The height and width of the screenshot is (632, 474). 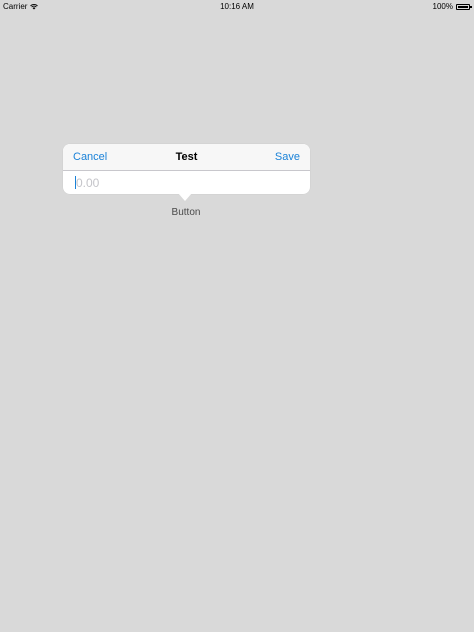 I want to click on battery-percent: 100%, so click(x=442, y=6).